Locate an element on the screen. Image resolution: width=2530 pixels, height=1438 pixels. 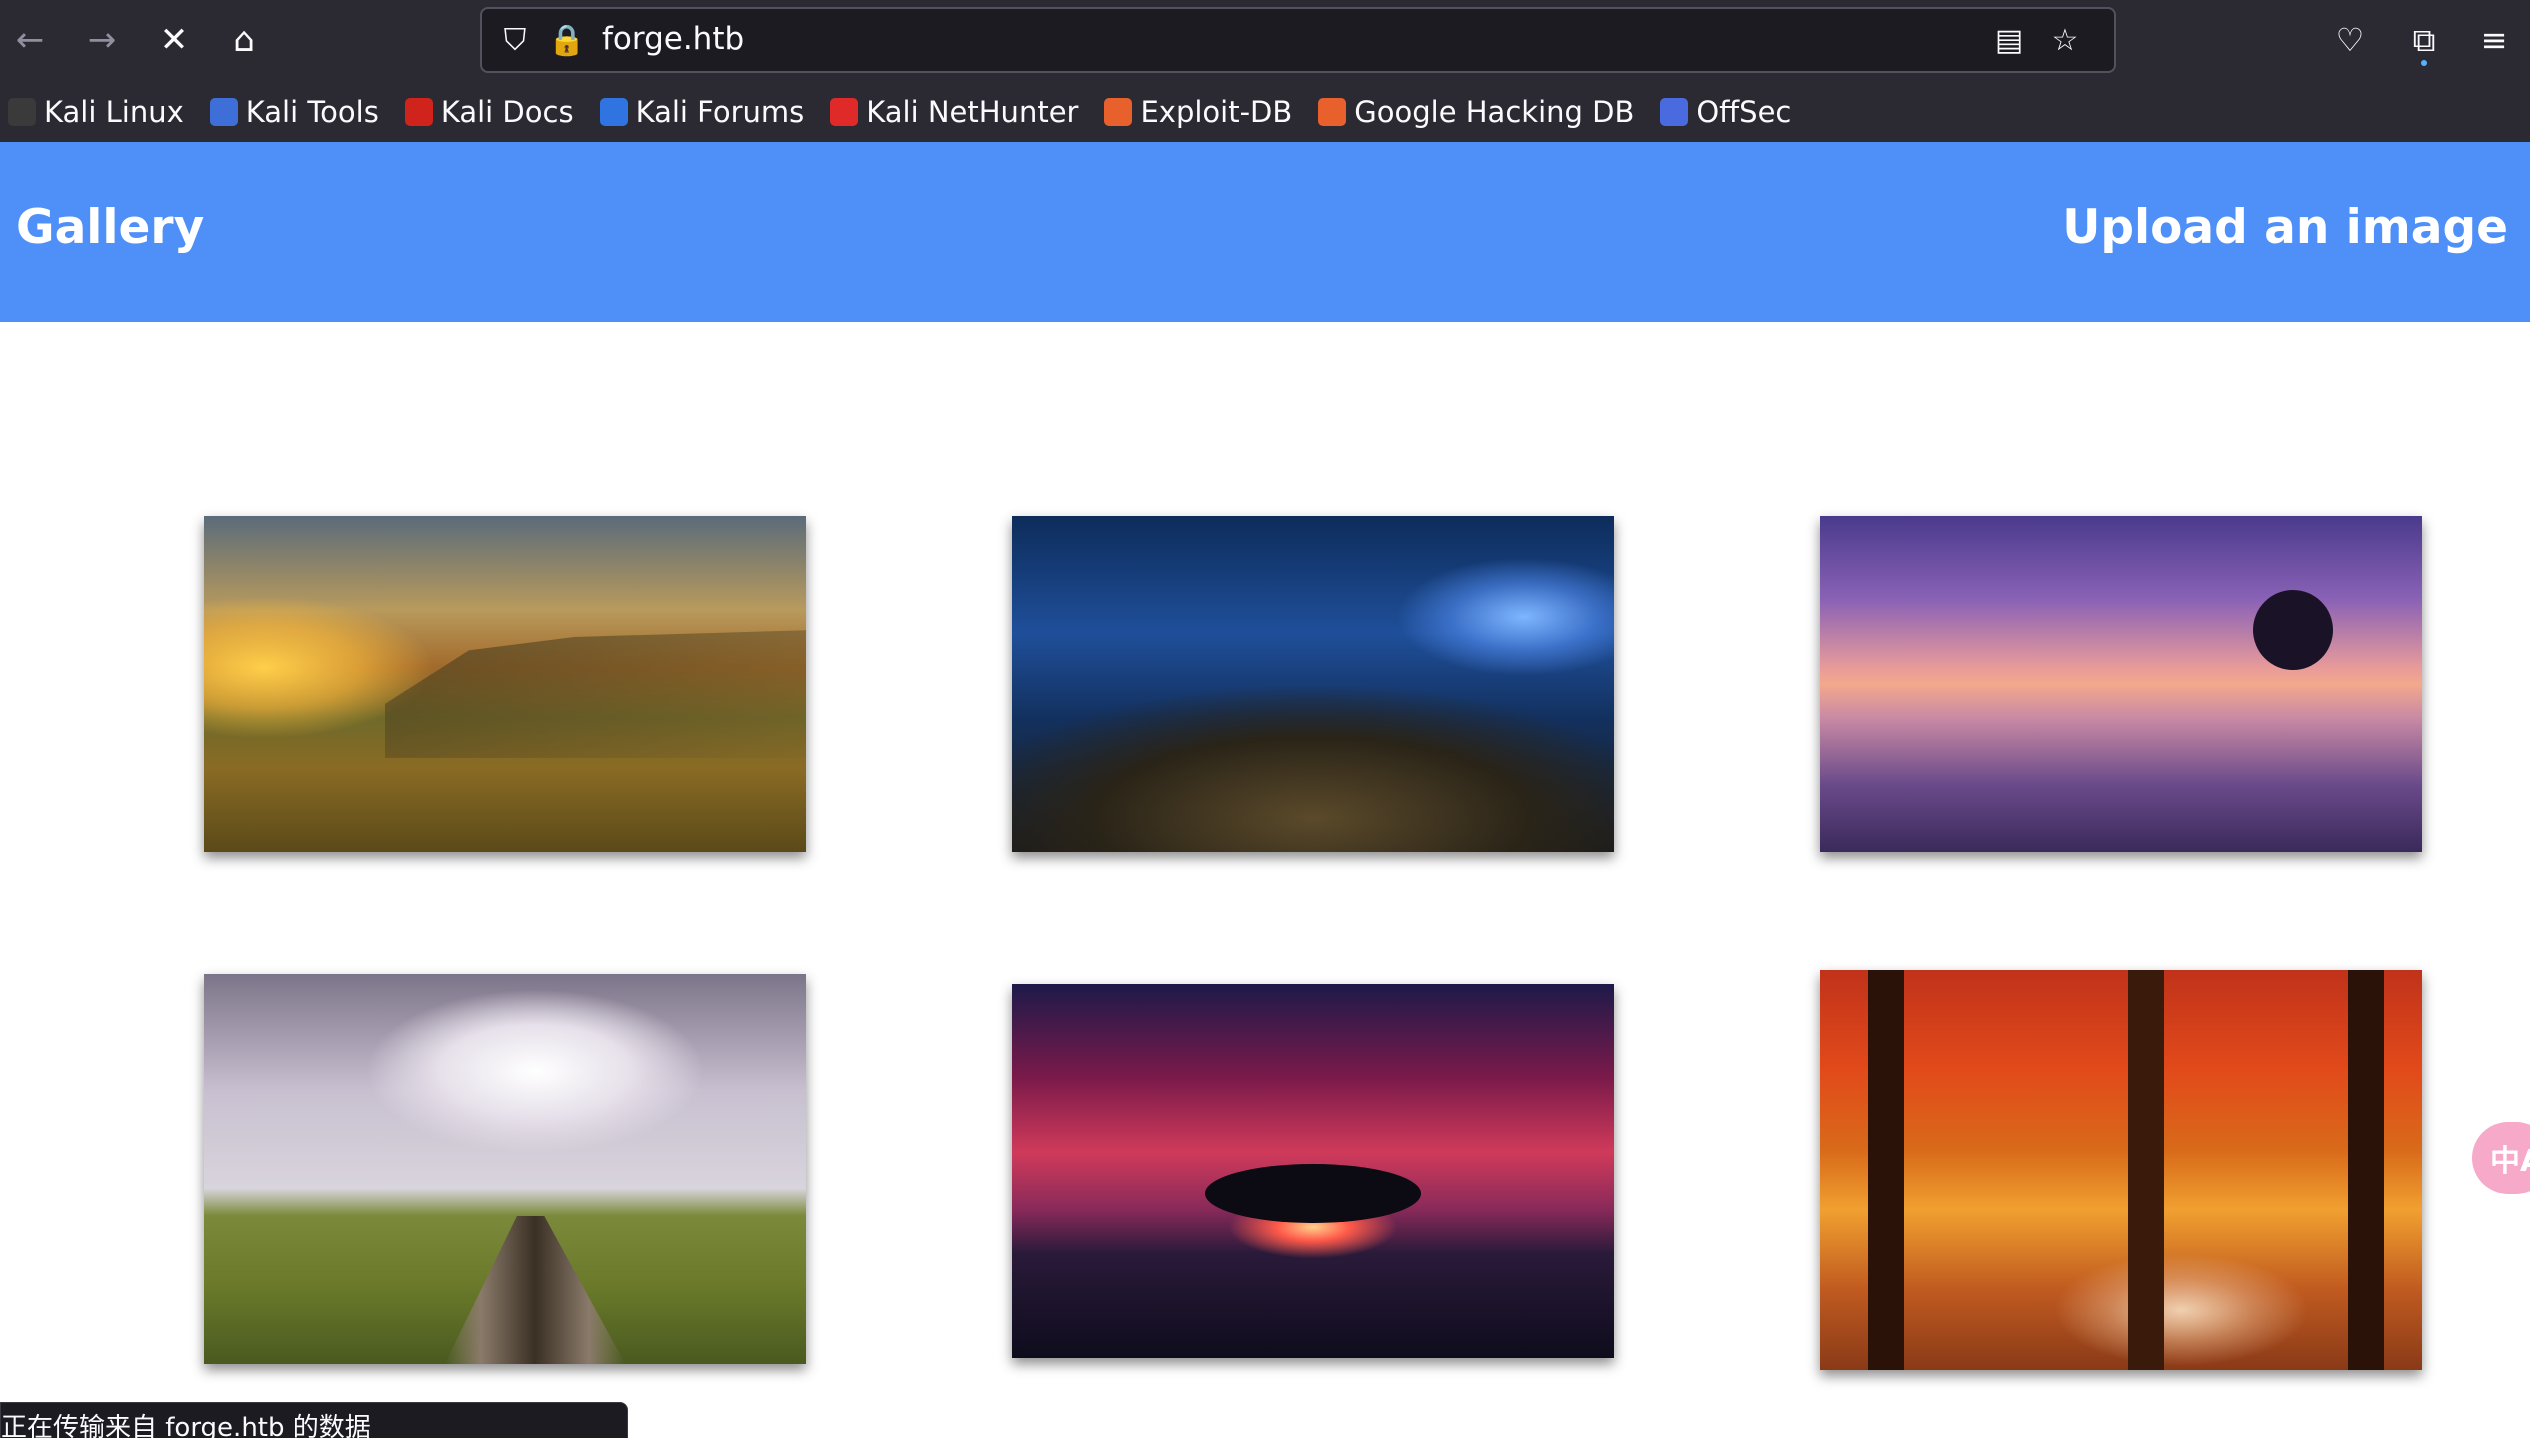
gallery-image-railway-field is located at coordinates (505, 1169).